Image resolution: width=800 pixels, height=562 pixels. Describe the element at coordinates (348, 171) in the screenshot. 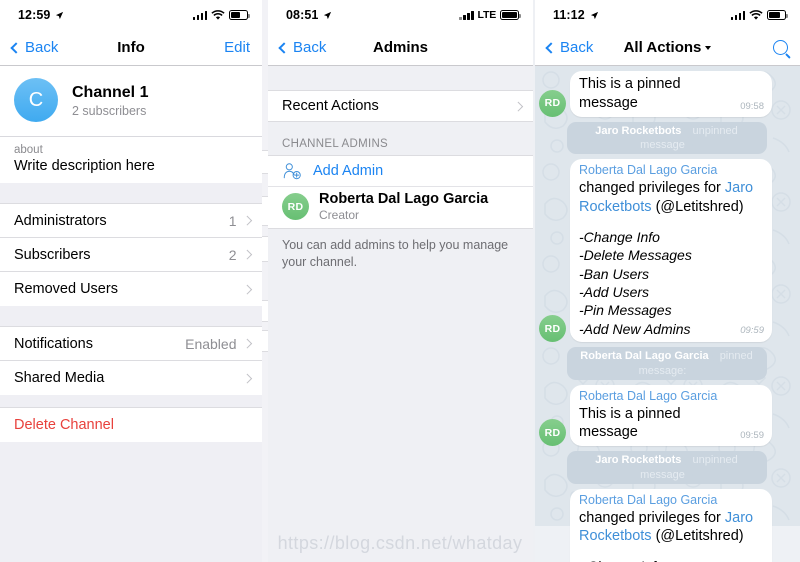

I see `add-admin-label: Add Admin` at that location.